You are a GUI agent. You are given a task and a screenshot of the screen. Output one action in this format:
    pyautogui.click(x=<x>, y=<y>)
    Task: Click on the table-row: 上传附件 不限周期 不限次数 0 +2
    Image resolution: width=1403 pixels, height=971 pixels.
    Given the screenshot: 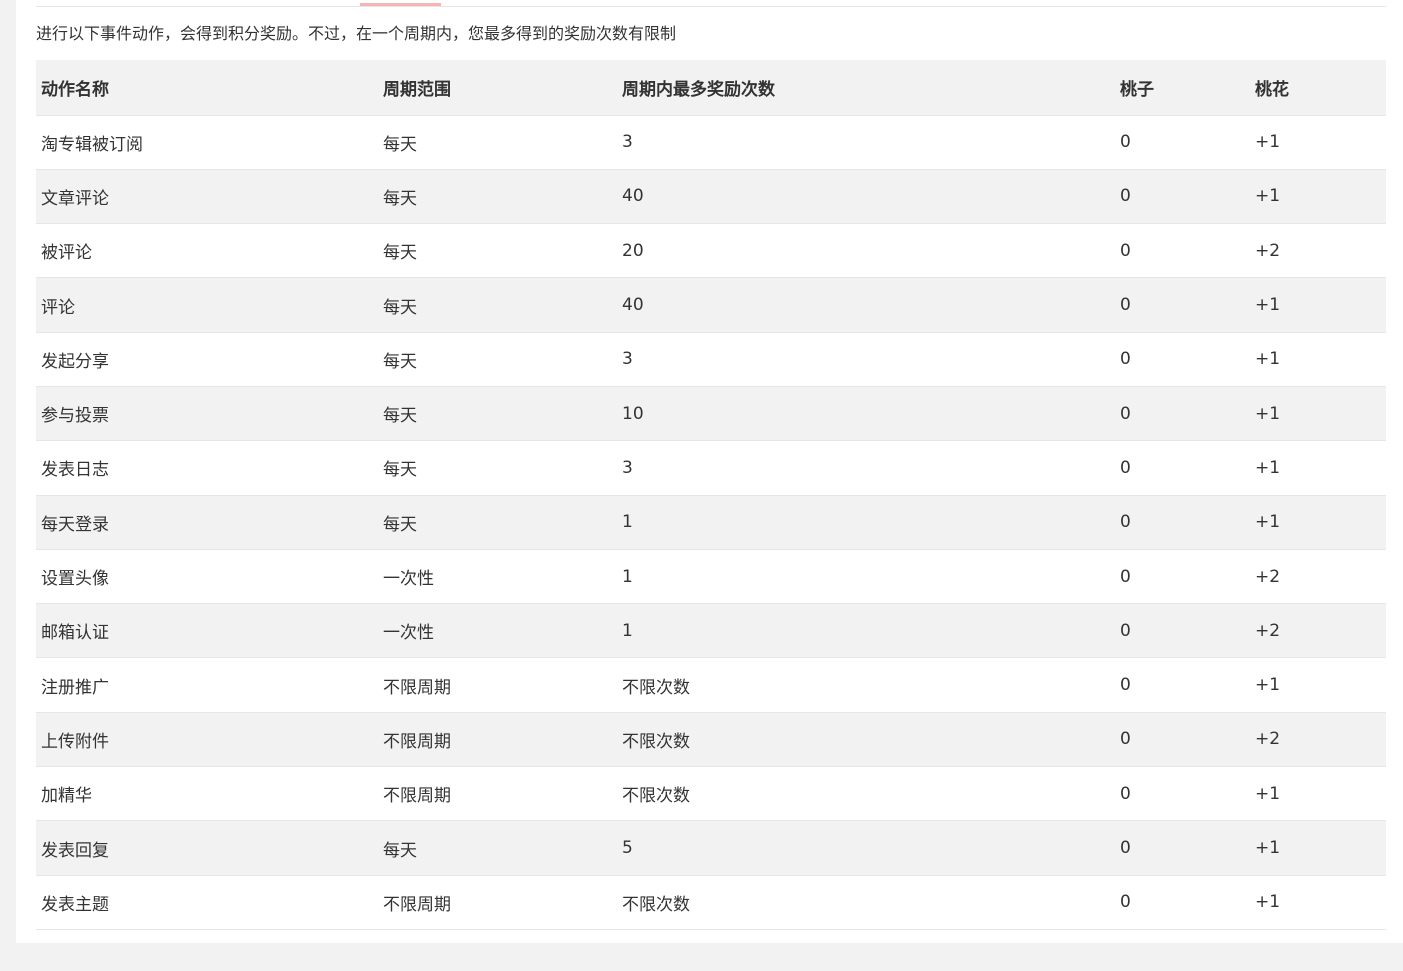 What is the action you would take?
    pyautogui.click(x=711, y=740)
    